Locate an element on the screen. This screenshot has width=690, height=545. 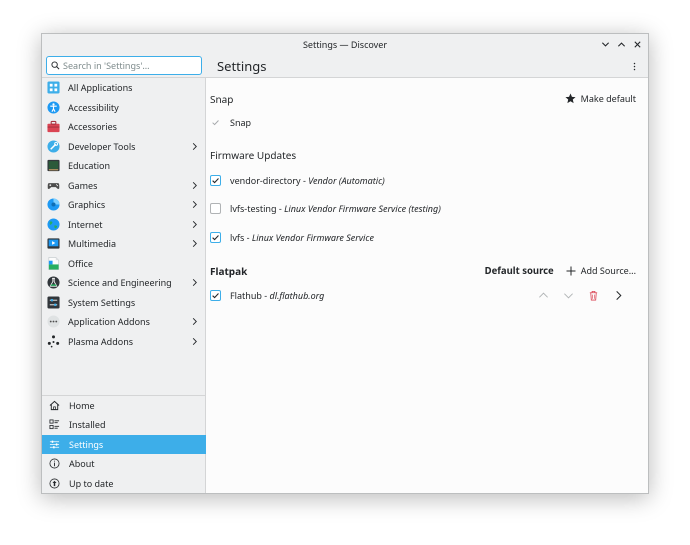
minimize-button is located at coordinates (605, 44).